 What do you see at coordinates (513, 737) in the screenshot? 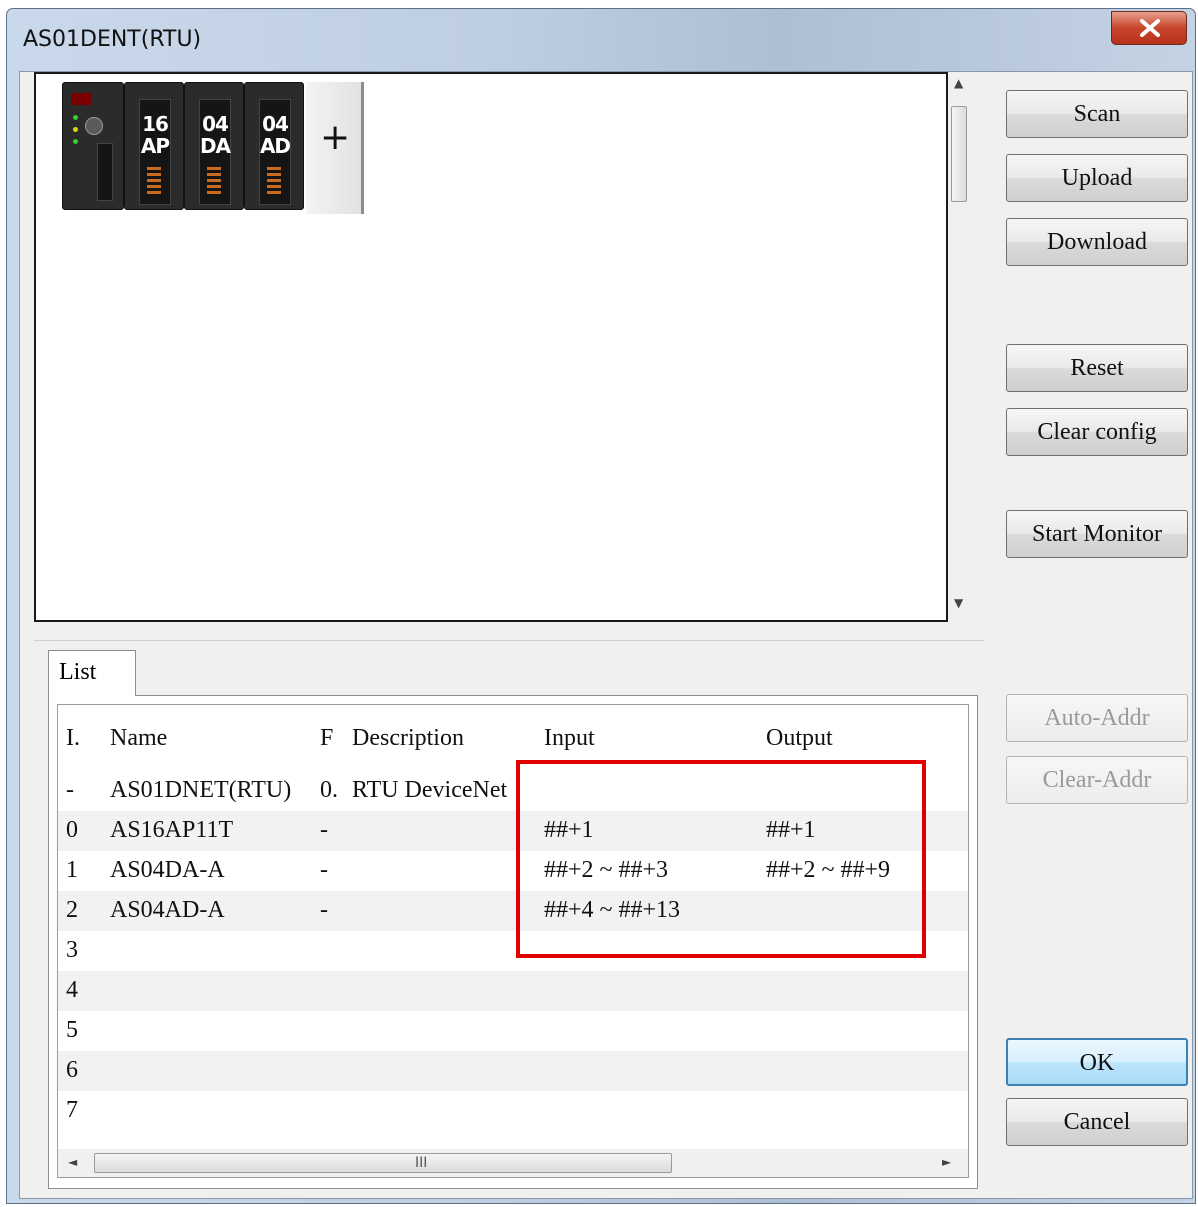
I see `list-header: I. Name F Description Input Output` at bounding box center [513, 737].